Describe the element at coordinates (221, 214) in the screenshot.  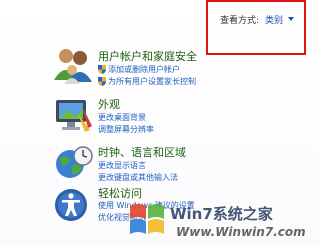
I see `watermark-brand: Win7系统之家` at that location.